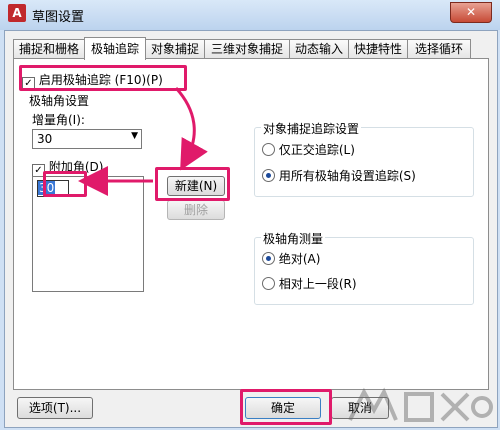 The image size is (500, 430). What do you see at coordinates (268, 175) in the screenshot?
I see `all-polar-settings-radio` at bounding box center [268, 175].